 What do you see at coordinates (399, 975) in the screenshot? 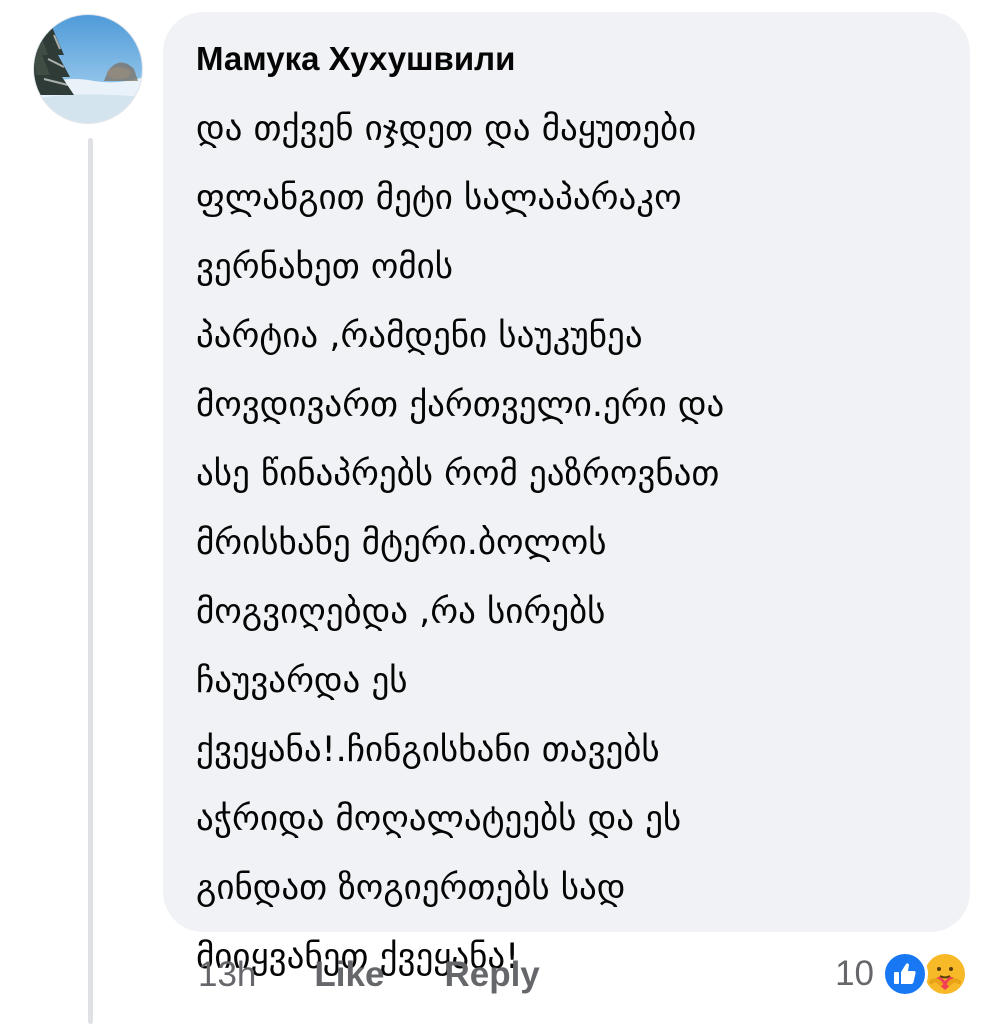
I see `comment-actions: 13h Like Reply` at bounding box center [399, 975].